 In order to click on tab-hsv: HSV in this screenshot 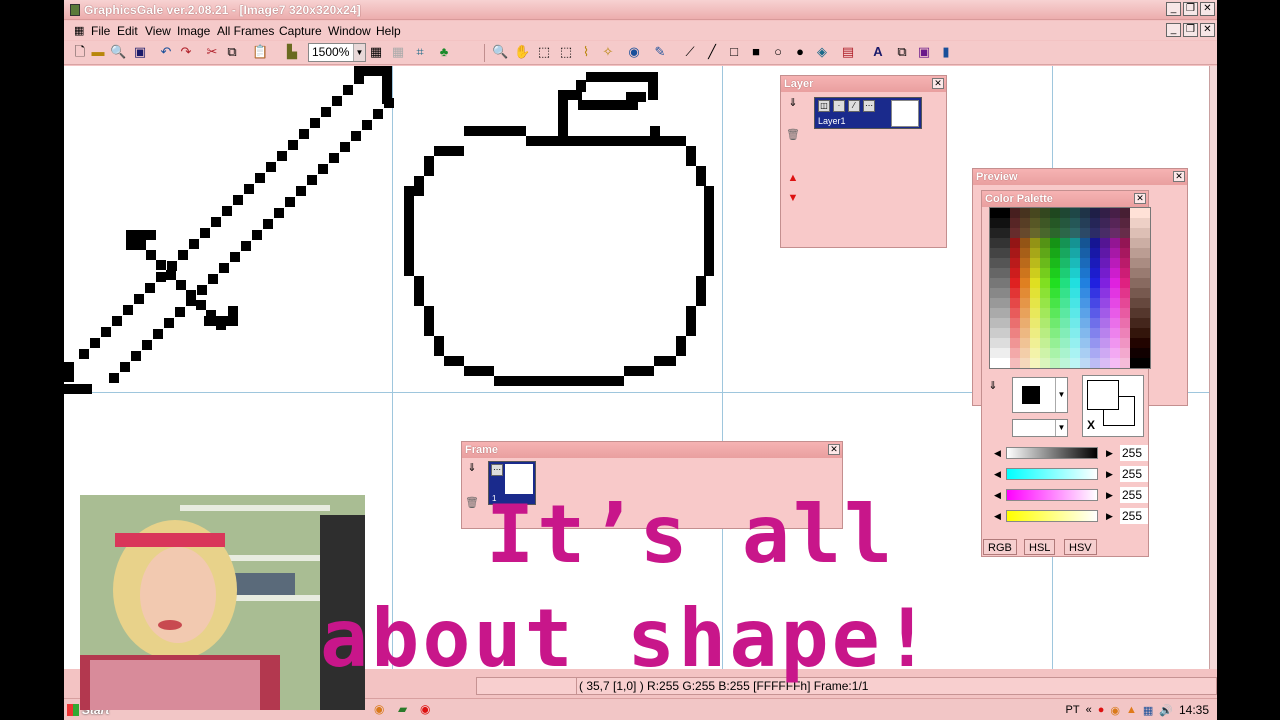, I will do `click(1080, 547)`.